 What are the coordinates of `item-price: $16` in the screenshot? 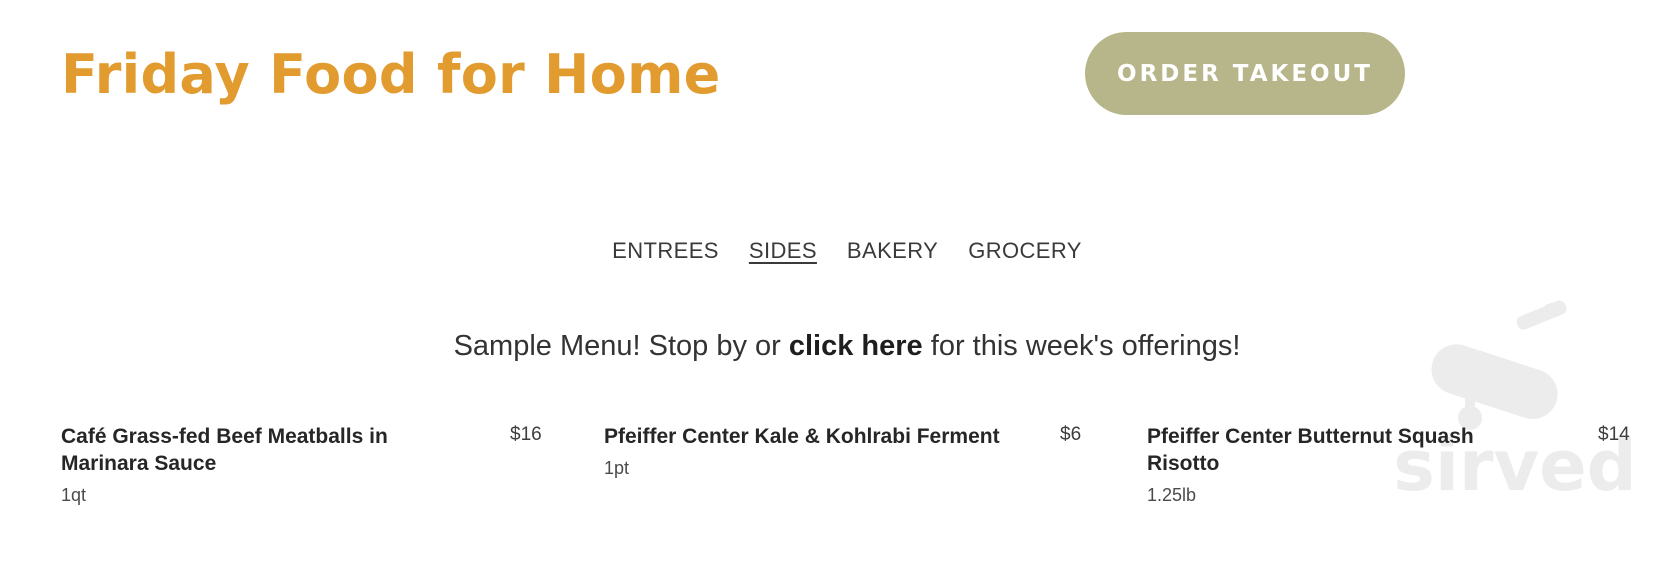 It's located at (526, 434).